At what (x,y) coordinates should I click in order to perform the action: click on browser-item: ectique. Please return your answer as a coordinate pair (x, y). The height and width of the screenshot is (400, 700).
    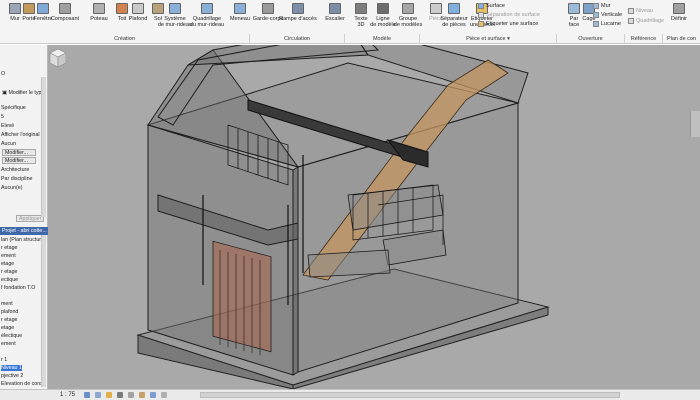
    Looking at the image, I should click on (9, 280).